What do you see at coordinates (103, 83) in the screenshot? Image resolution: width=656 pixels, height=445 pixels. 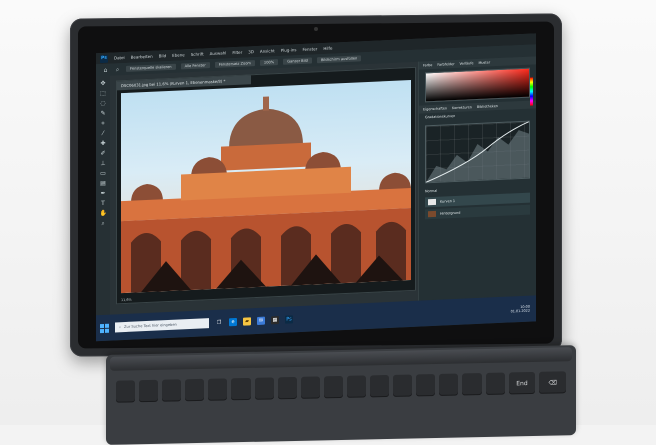 I see `move-tool-icon: ✥` at bounding box center [103, 83].